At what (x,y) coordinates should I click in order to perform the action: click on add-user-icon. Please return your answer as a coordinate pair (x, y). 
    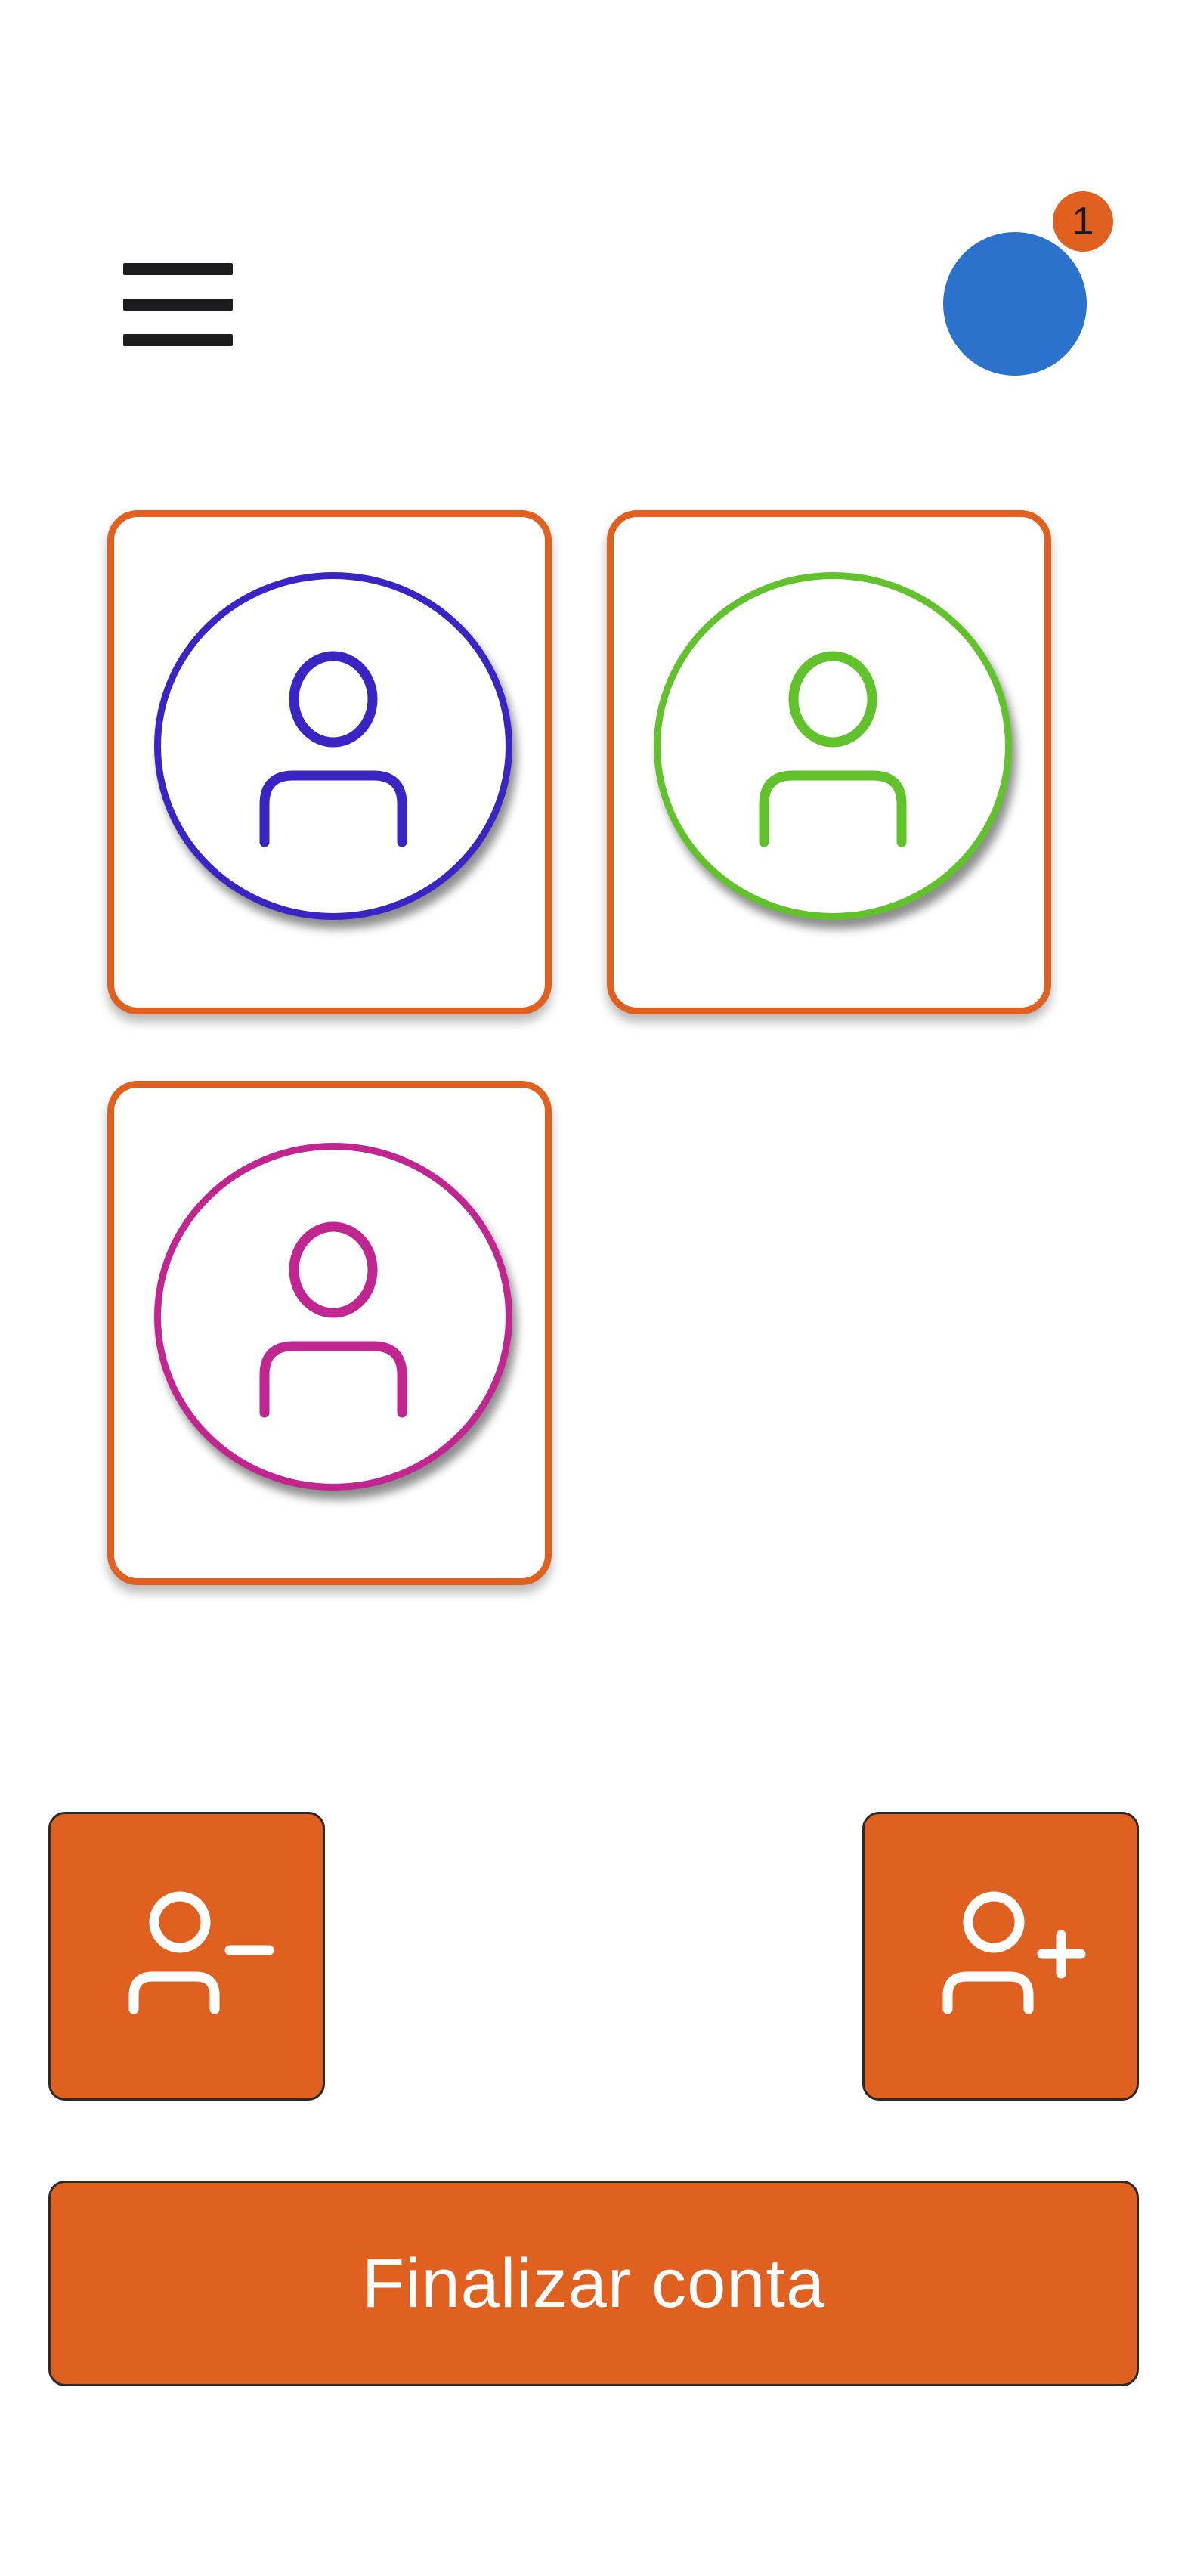
    Looking at the image, I should click on (1014, 1952).